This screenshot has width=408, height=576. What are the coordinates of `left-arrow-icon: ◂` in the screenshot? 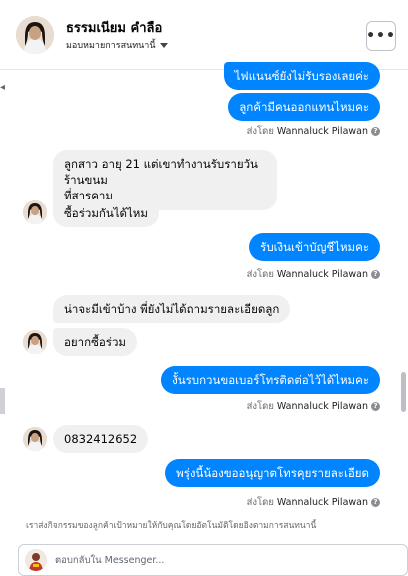 It's located at (2, 87).